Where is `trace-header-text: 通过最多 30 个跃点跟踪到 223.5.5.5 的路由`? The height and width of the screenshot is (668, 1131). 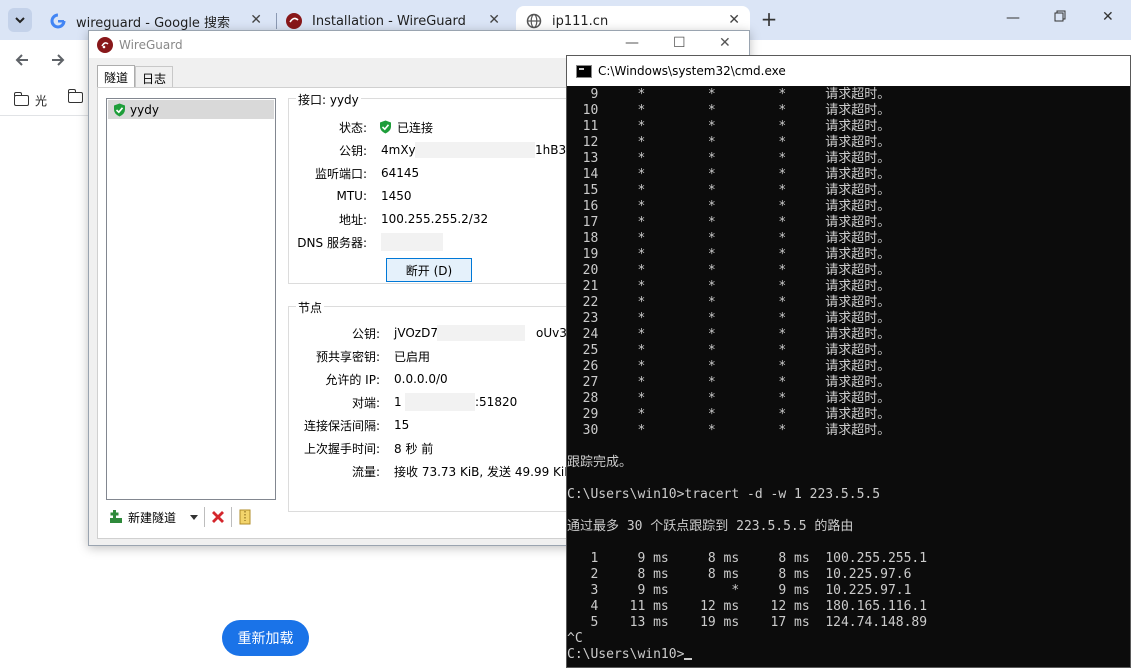
trace-header-text: 通过最多 30 个跃点跟踪到 223.5.5.5 的路由 is located at coordinates (710, 526).